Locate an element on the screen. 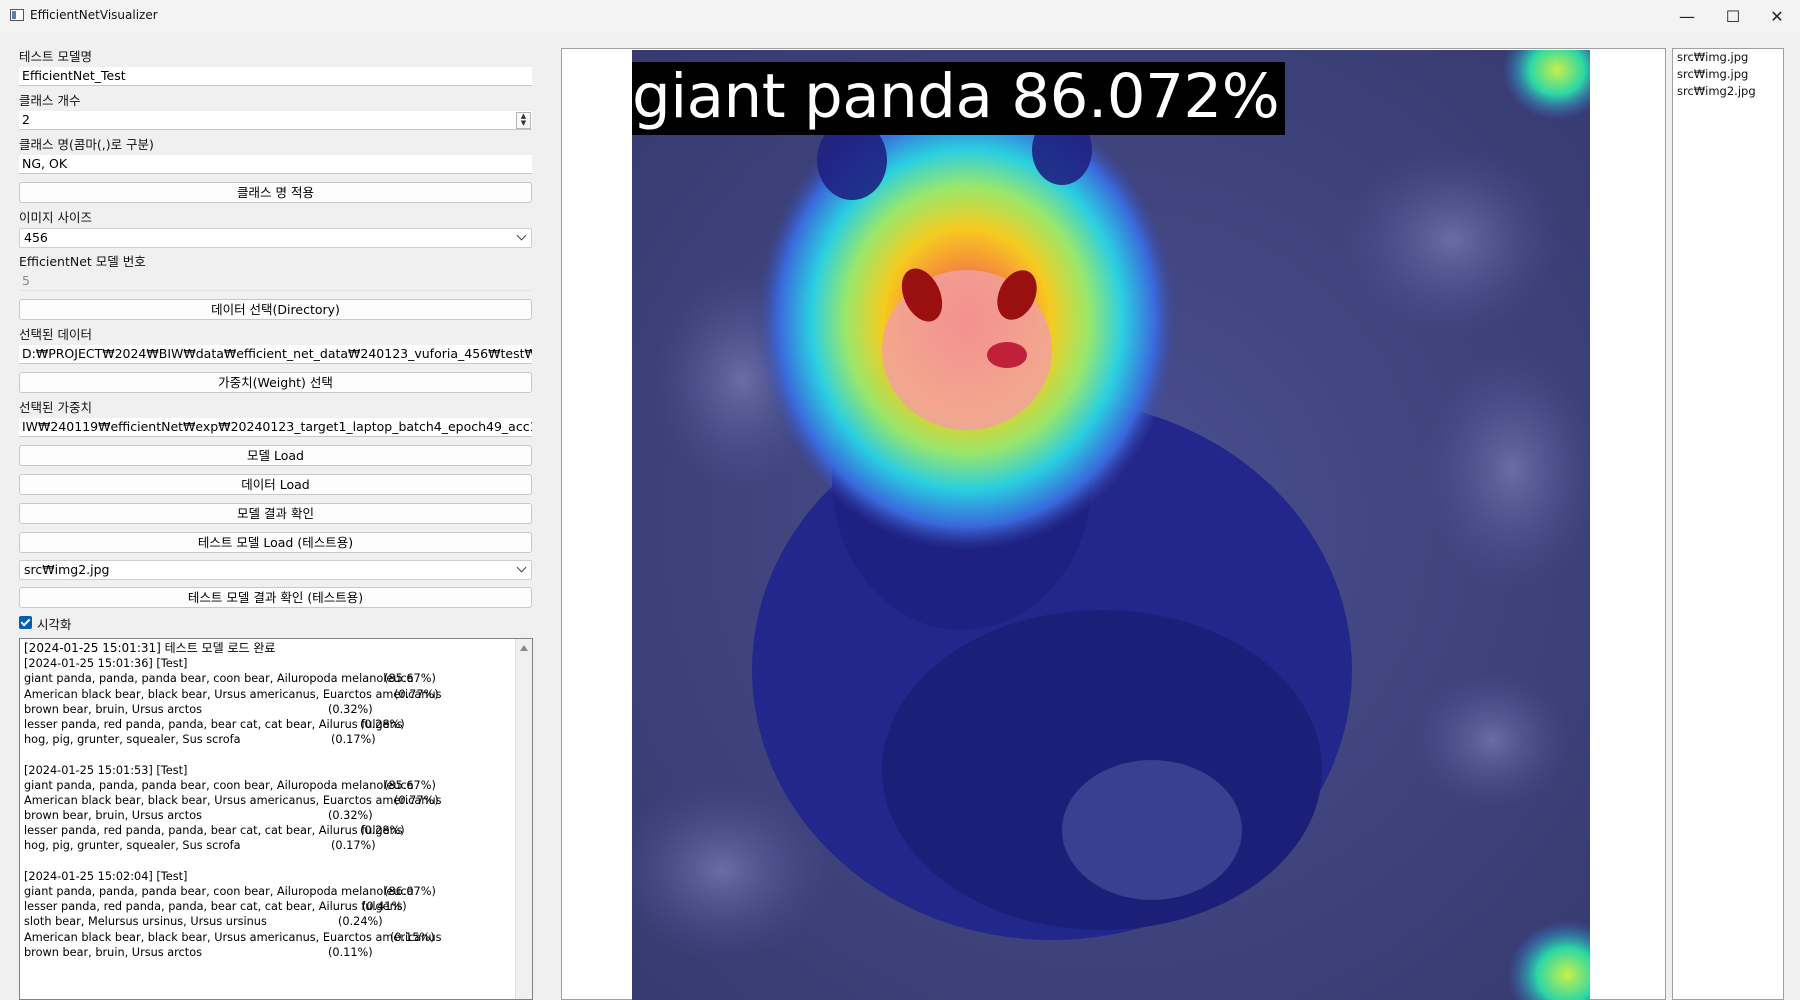 Image resolution: width=1800 pixels, height=1000 pixels. log-line: [2024-01-25 15:01:31] 테스트 모델 로드 완료 is located at coordinates (269, 648).